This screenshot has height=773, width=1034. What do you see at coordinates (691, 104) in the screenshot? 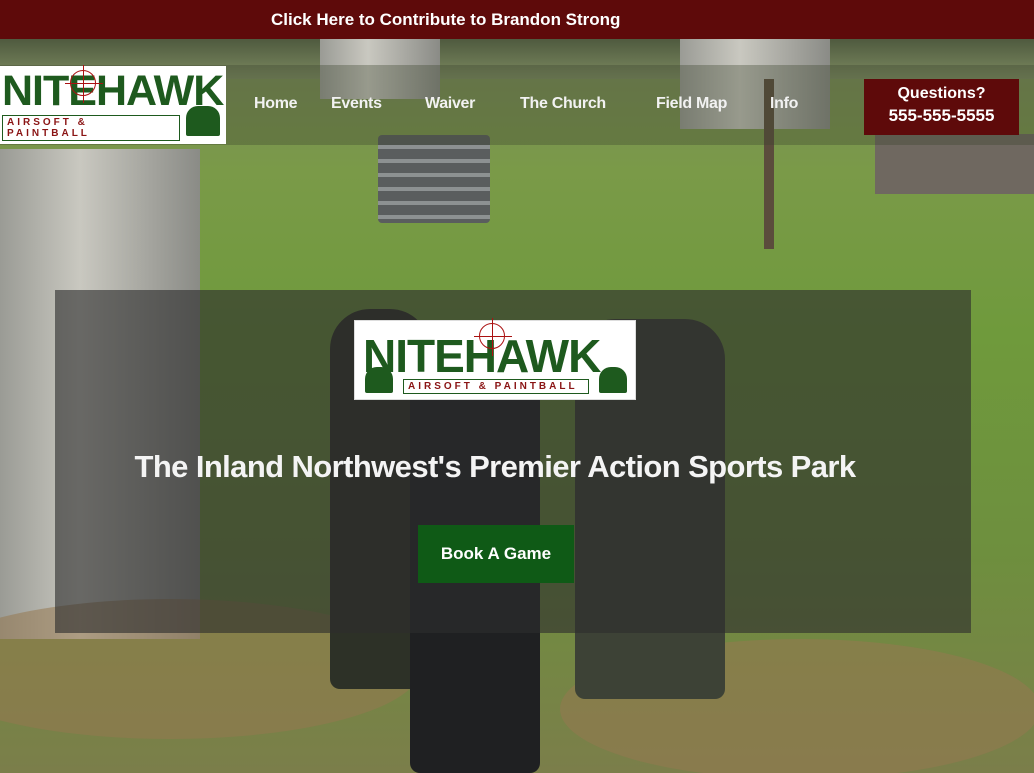
I see `nav-field-map: Field Map` at bounding box center [691, 104].